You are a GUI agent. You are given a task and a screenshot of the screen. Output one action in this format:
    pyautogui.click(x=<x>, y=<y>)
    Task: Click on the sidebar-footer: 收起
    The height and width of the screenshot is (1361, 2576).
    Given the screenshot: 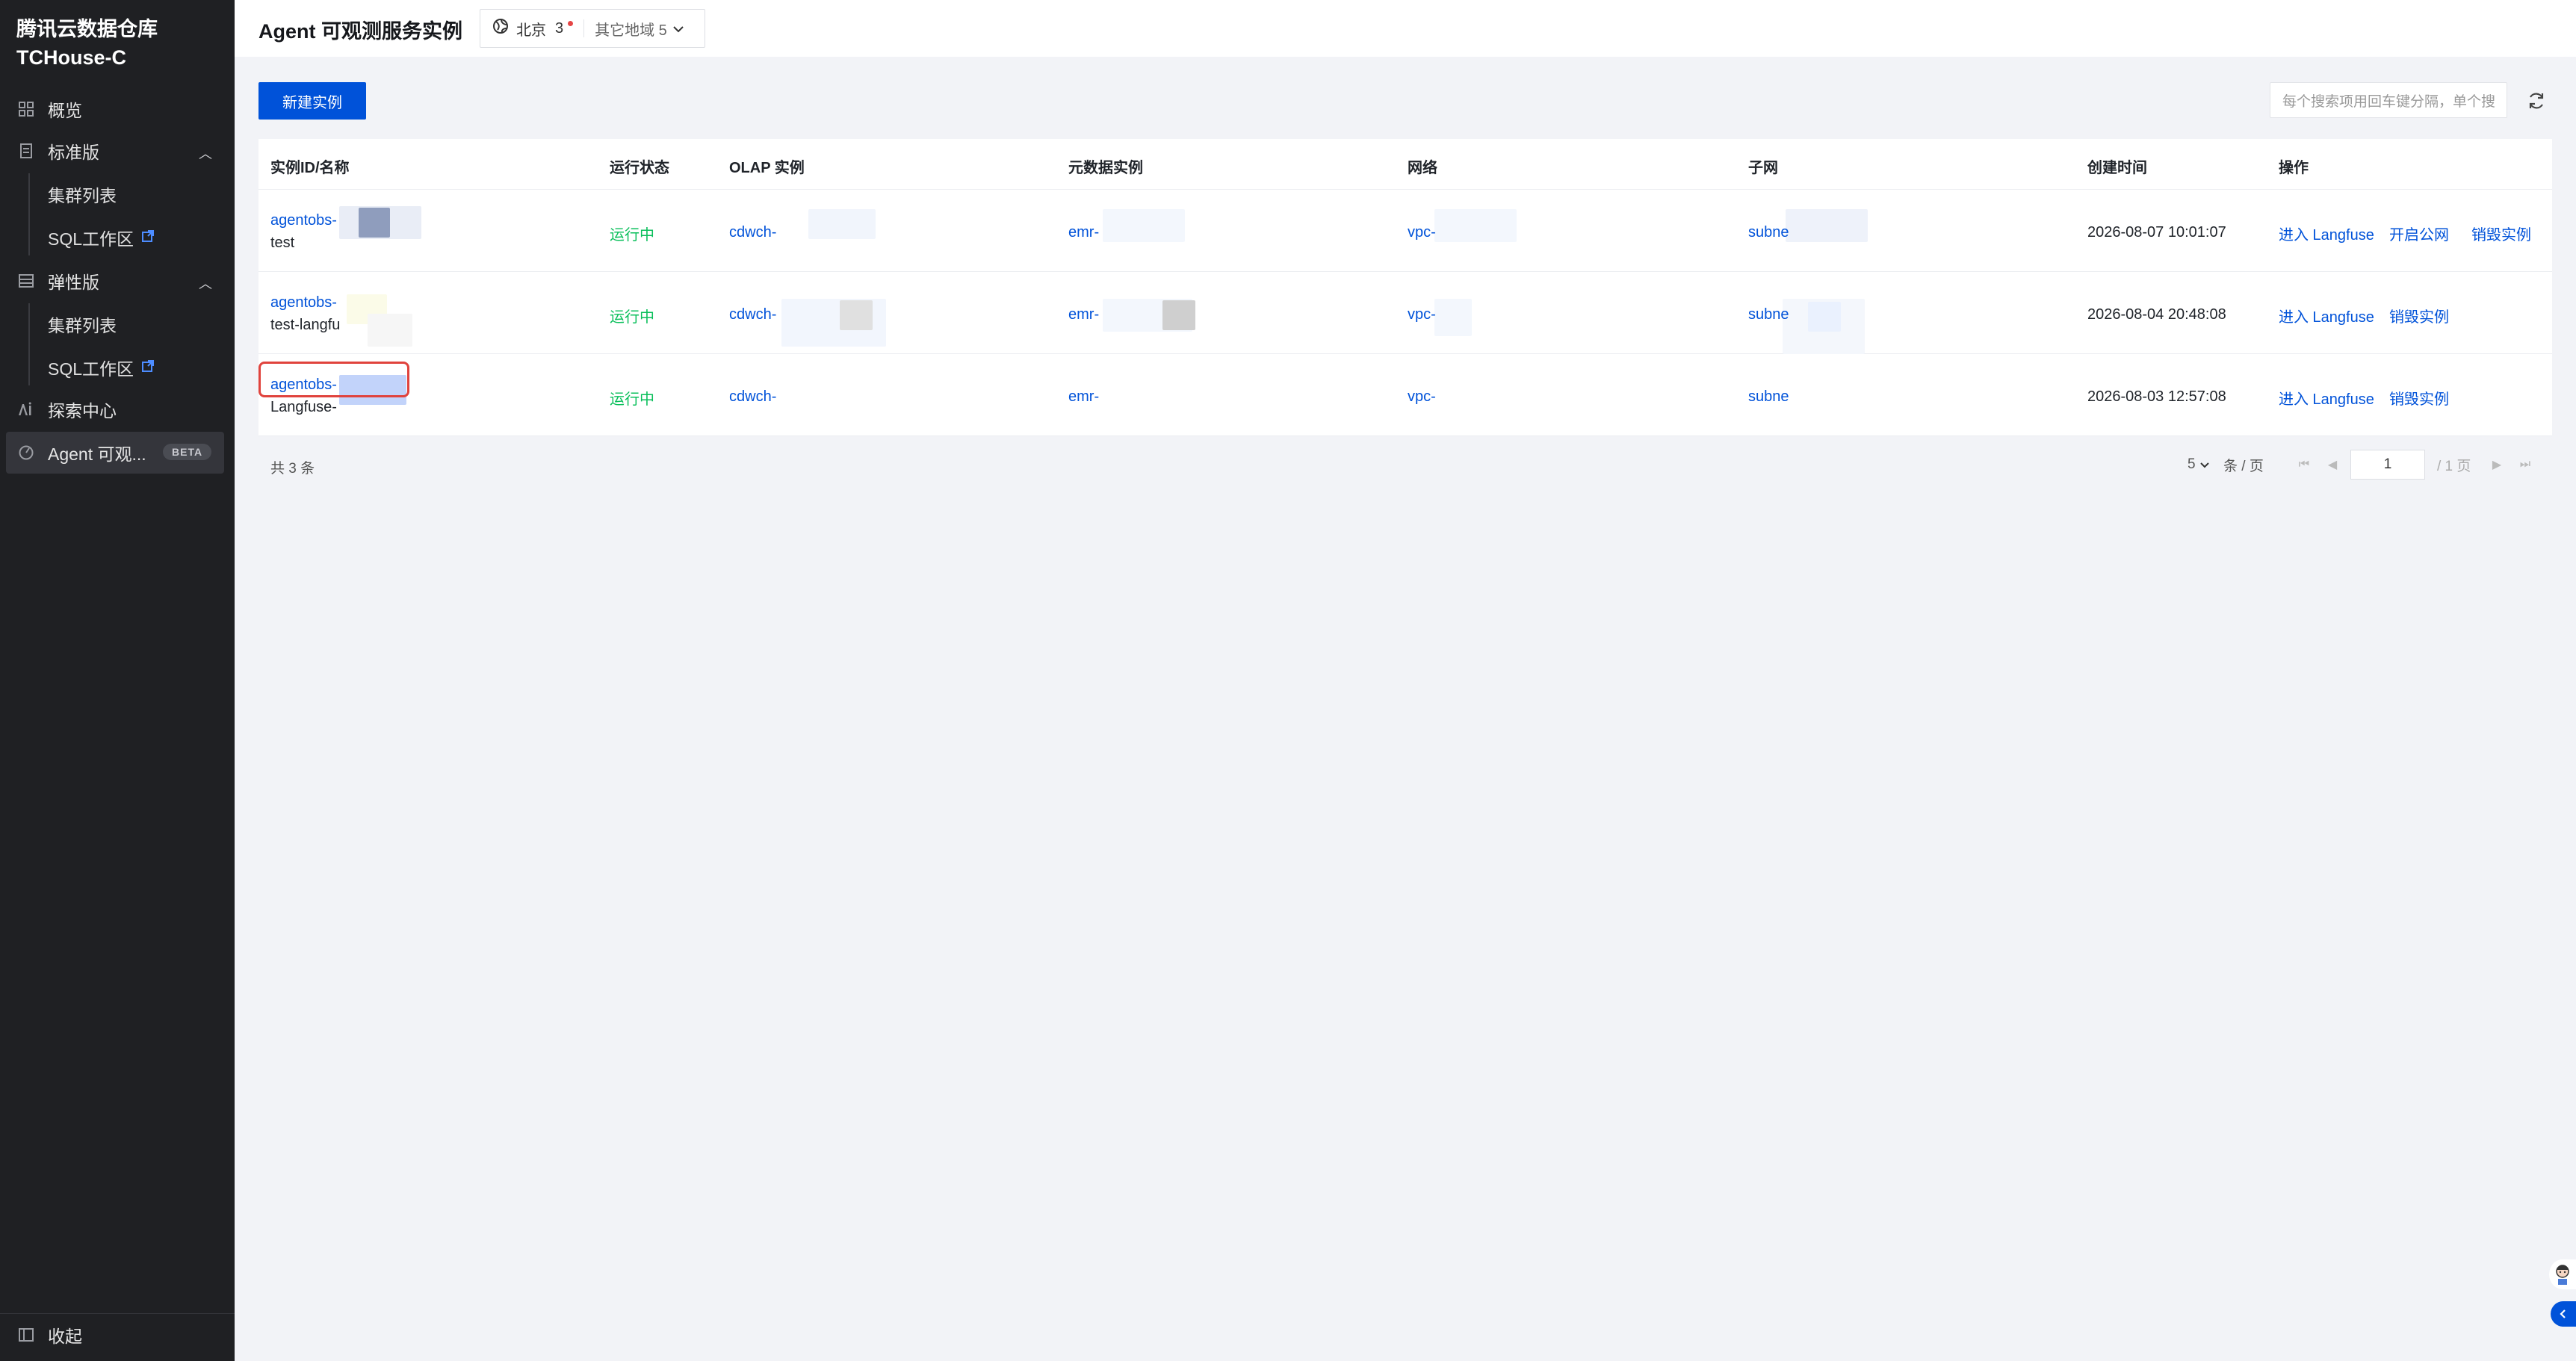 What is the action you would take?
    pyautogui.click(x=117, y=1337)
    